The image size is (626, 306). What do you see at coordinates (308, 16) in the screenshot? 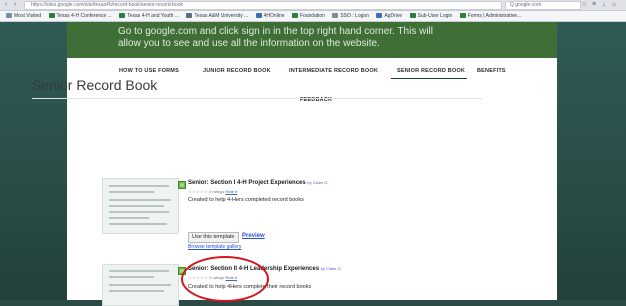
I see `bookmark-foundation: Foundation` at bounding box center [308, 16].